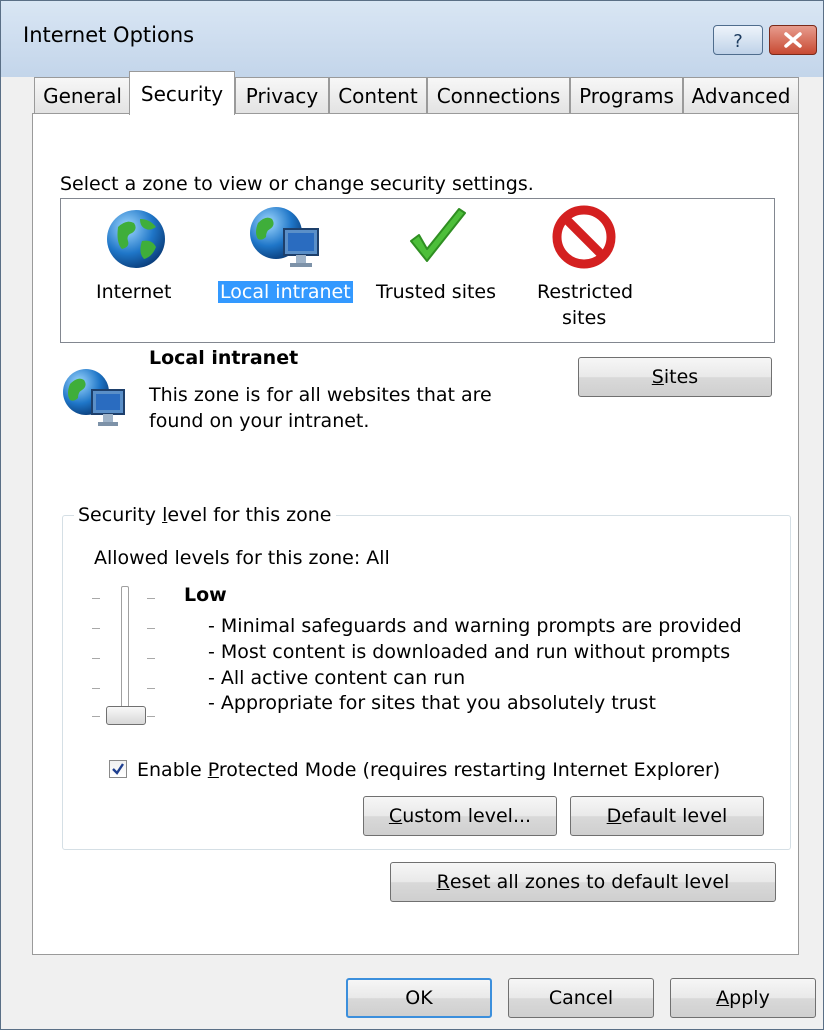 Image resolution: width=824 pixels, height=1030 pixels. Describe the element at coordinates (134, 292) in the screenshot. I see `zone-label-internet: Internet` at that location.